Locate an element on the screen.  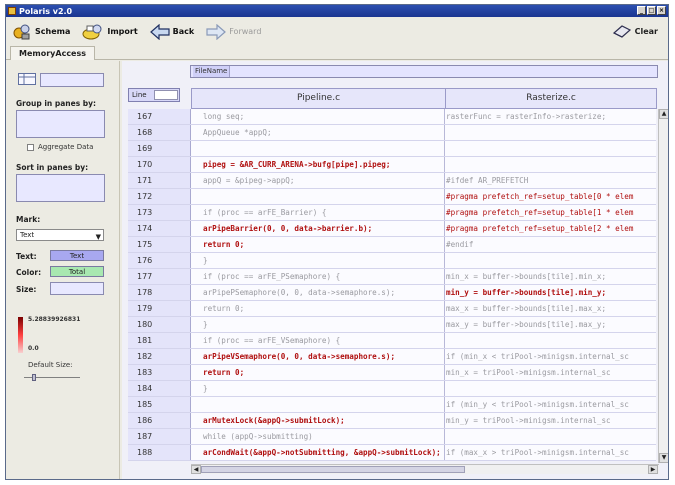
tab-strip: MemoryAccess is located at coordinates (337, 53).